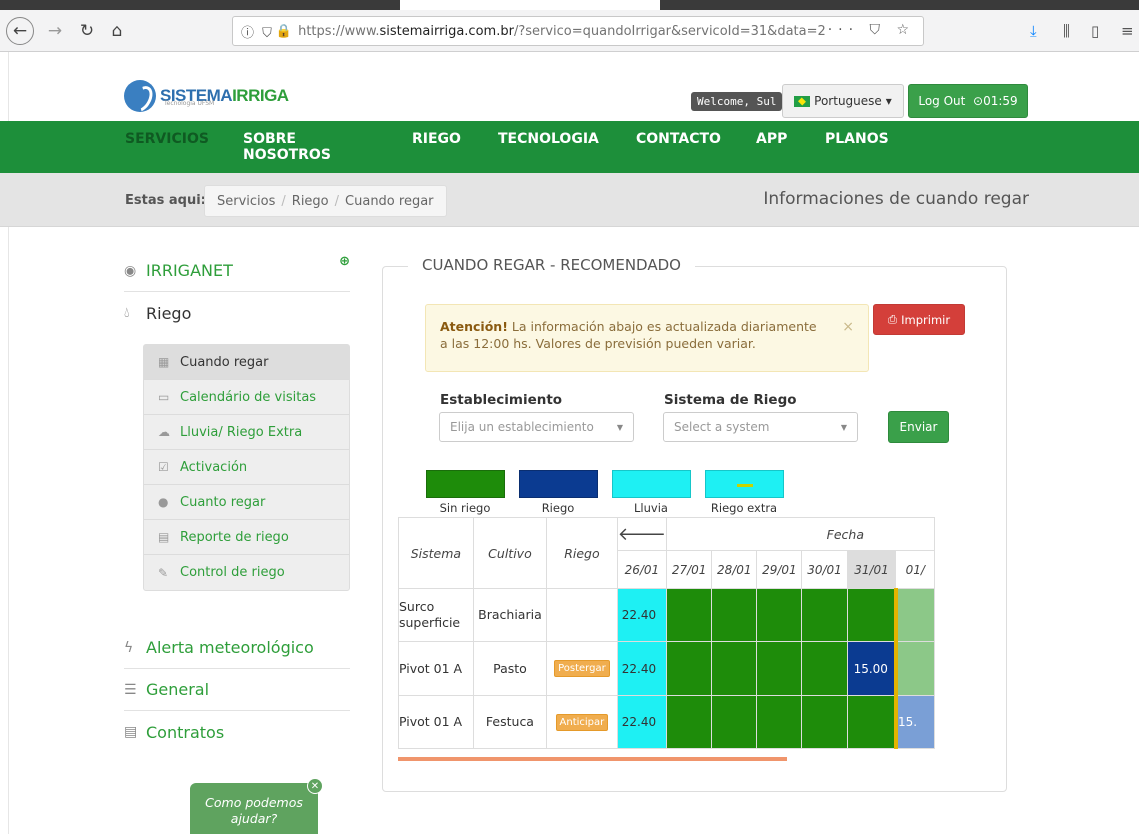  Describe the element at coordinates (619, 427) in the screenshot. I see `caret-down-icon: ▼` at that location.